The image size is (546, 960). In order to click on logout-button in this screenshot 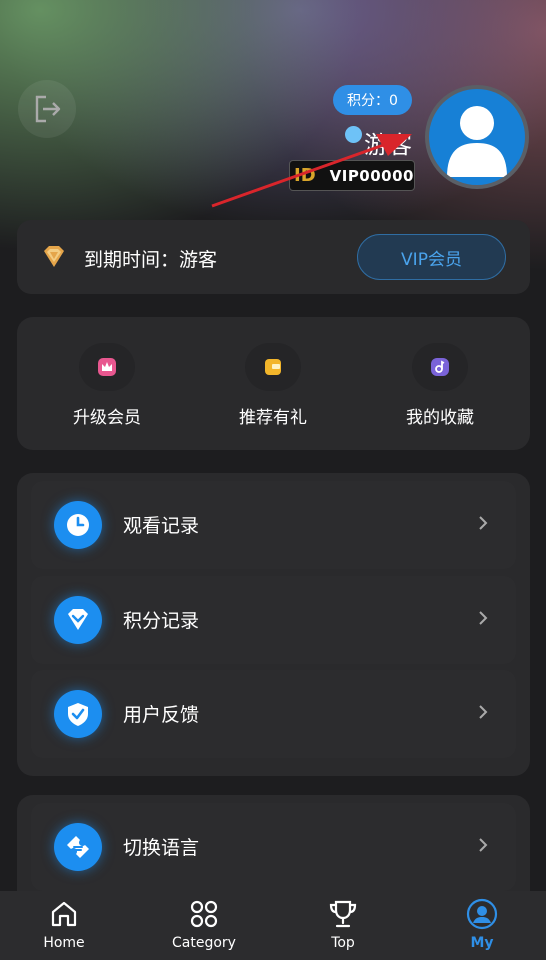, I will do `click(47, 109)`.